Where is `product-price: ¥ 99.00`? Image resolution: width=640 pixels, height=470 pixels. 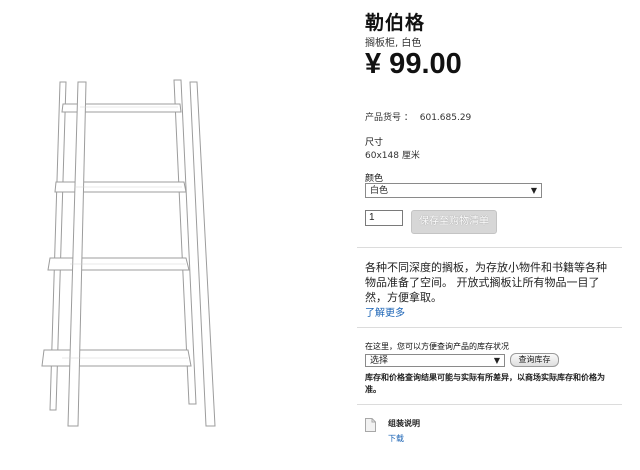
product-price: ¥ 99.00 is located at coordinates (413, 64).